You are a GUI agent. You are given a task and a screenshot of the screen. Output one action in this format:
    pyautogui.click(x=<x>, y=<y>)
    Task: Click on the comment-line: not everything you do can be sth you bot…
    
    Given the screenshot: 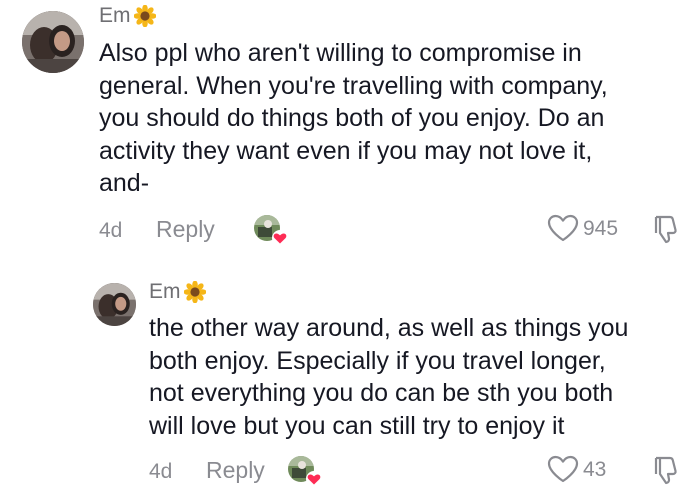 What is the action you would take?
    pyautogui.click(x=381, y=393)
    